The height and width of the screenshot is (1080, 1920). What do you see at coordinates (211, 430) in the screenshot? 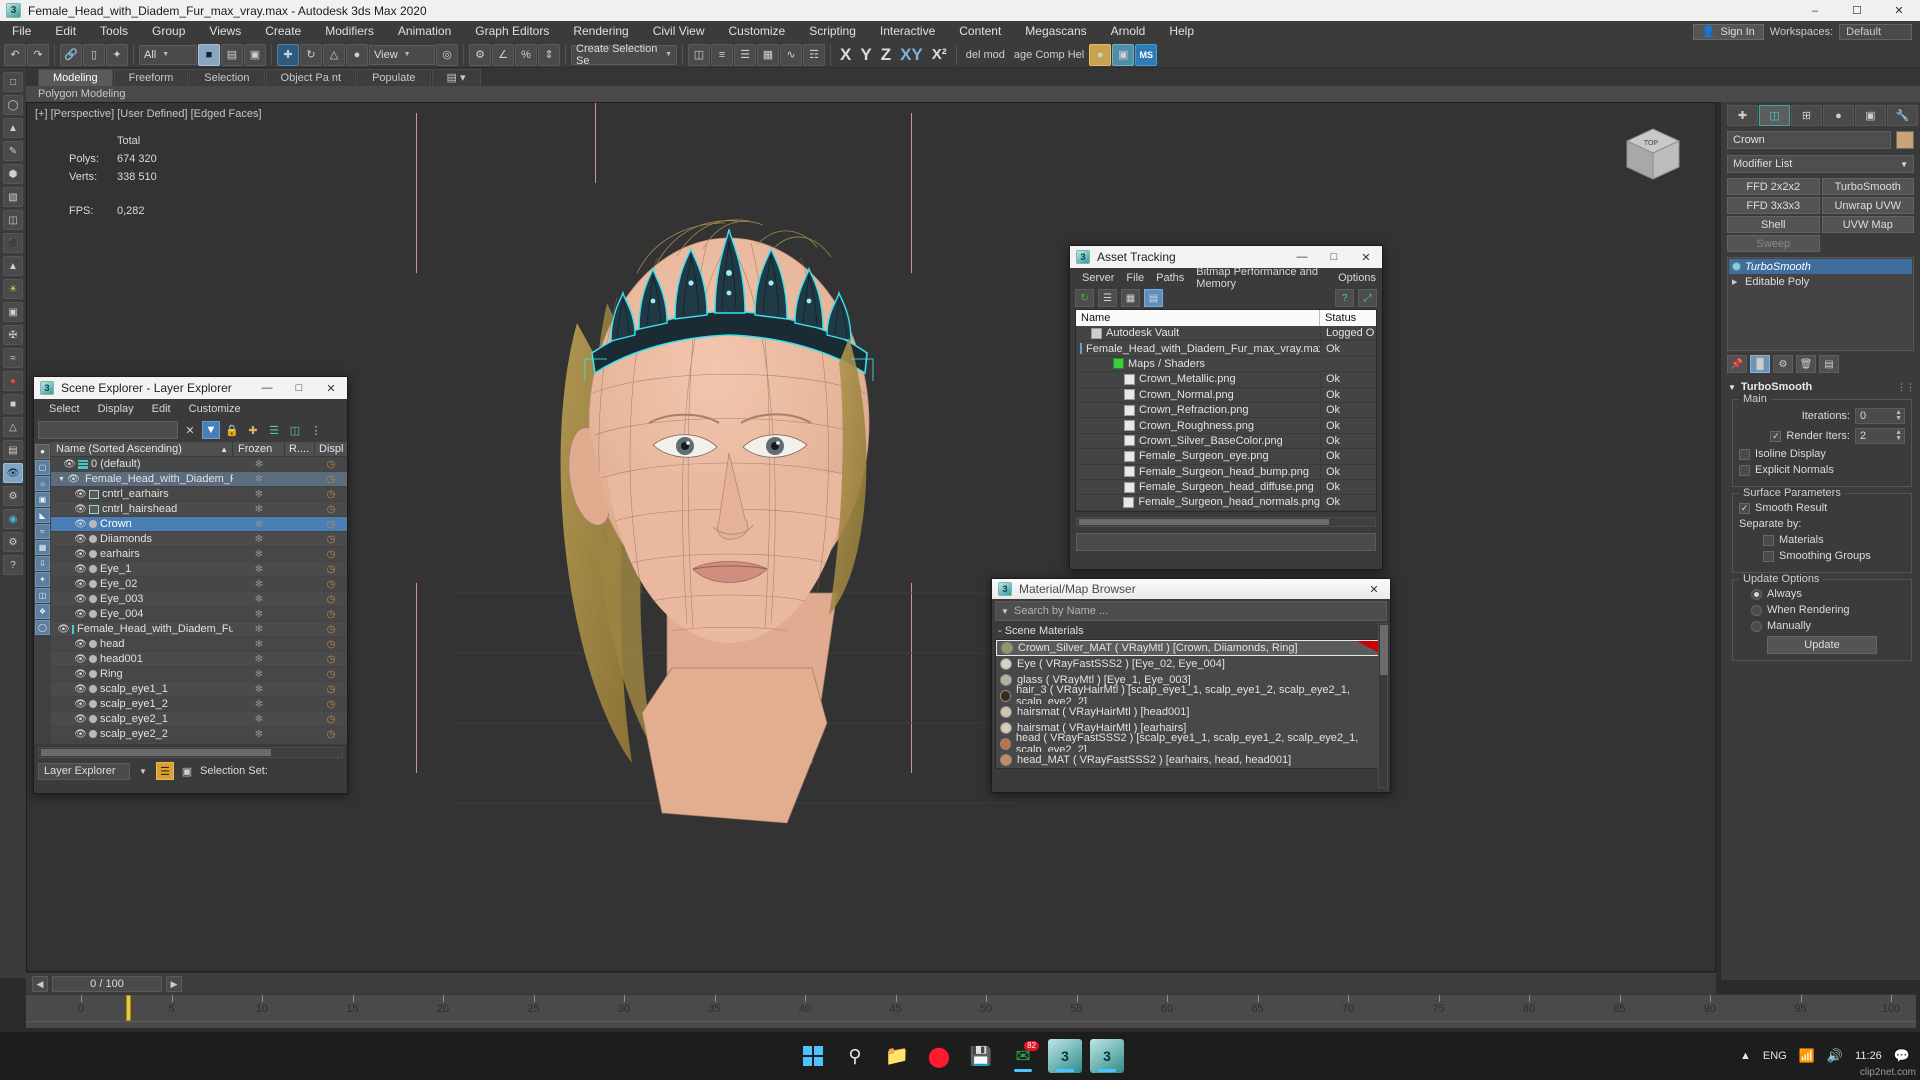
I see `filter-icon: ▼` at bounding box center [211, 430].